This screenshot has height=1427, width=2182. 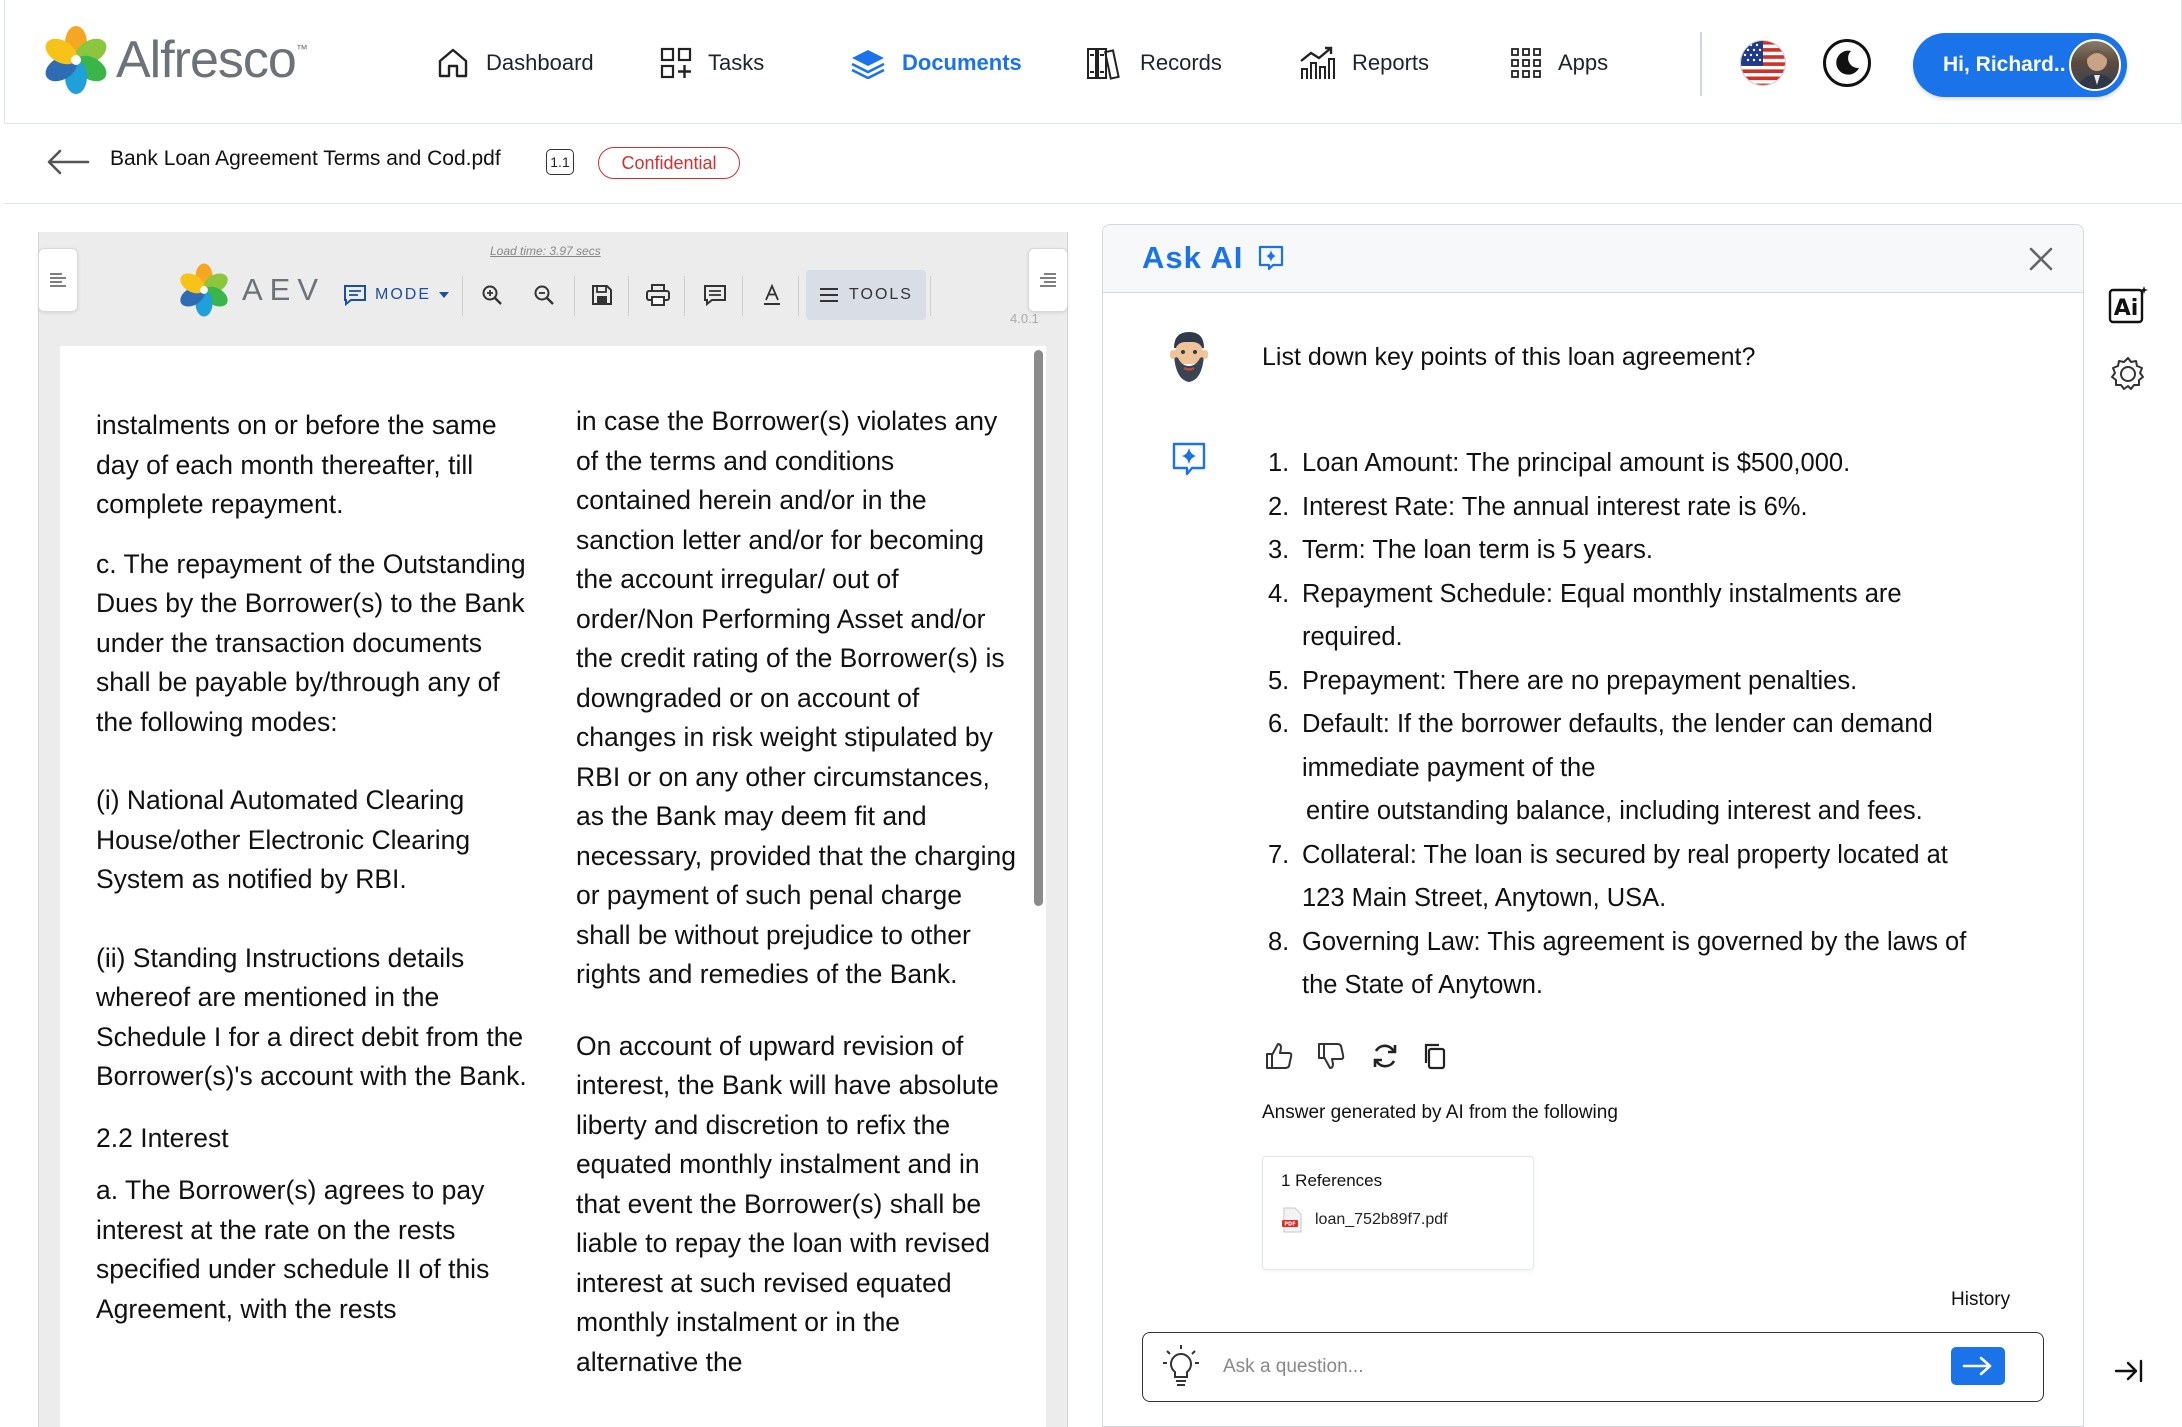 I want to click on ai-icon-label: Ai, so click(x=2126, y=308).